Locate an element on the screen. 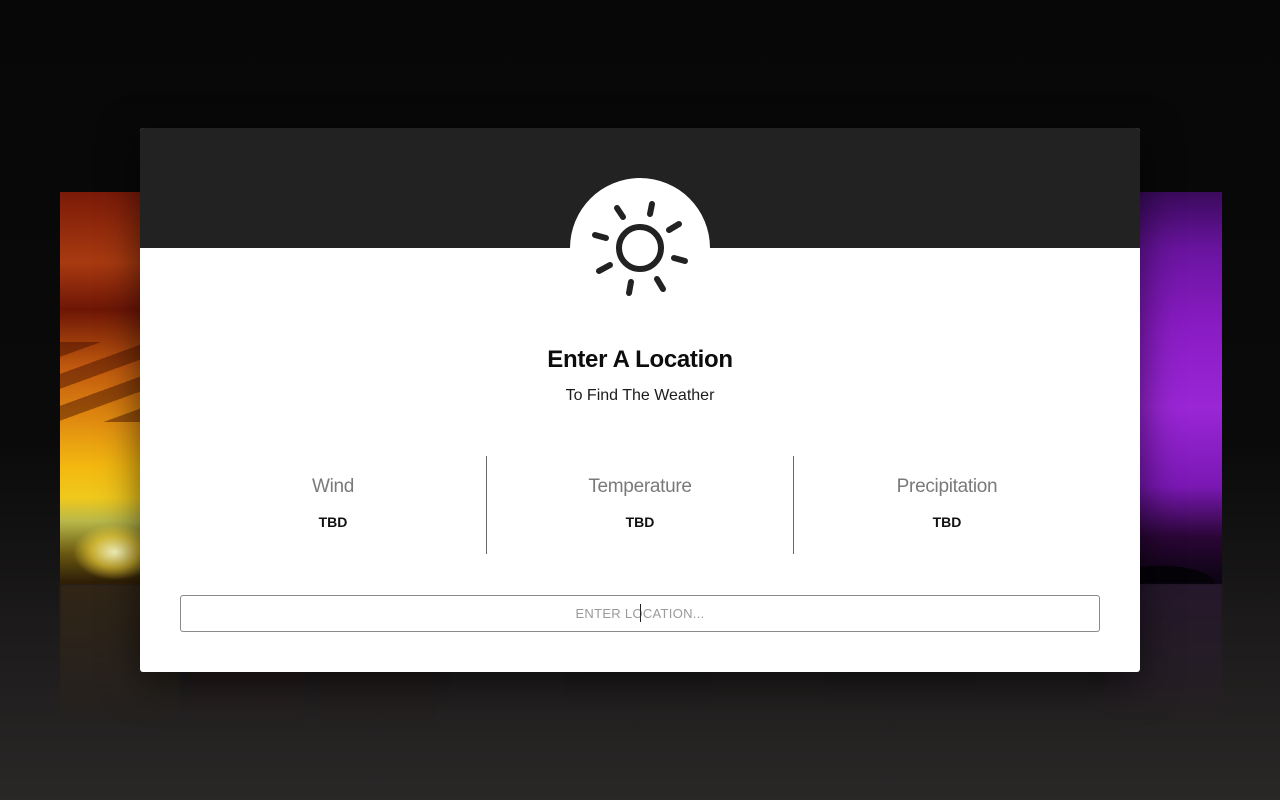  page-title: Enter A Location is located at coordinates (640, 359).